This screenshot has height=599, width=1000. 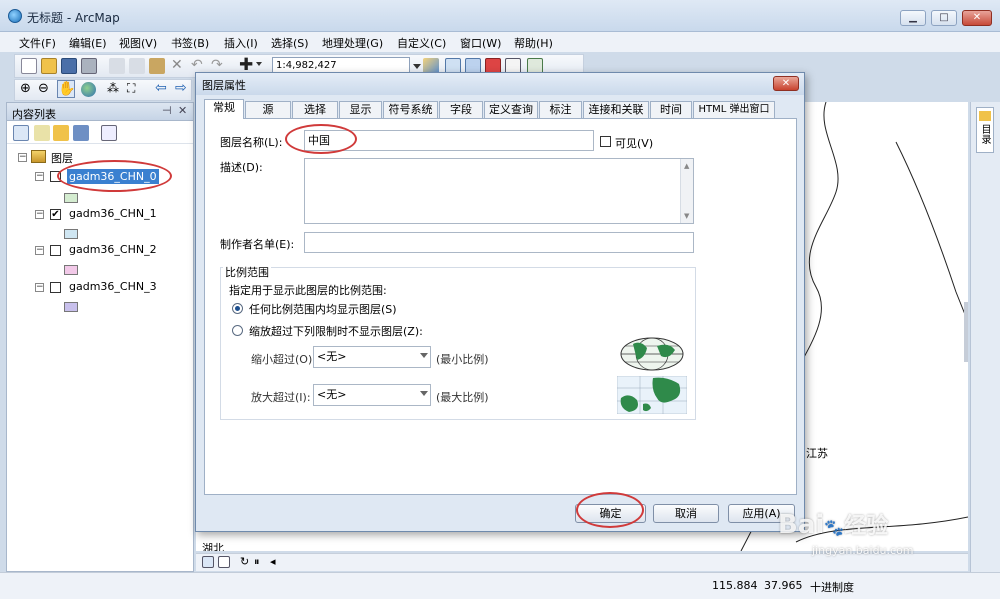 I want to click on list-by-selection-icon, so click(x=81, y=133).